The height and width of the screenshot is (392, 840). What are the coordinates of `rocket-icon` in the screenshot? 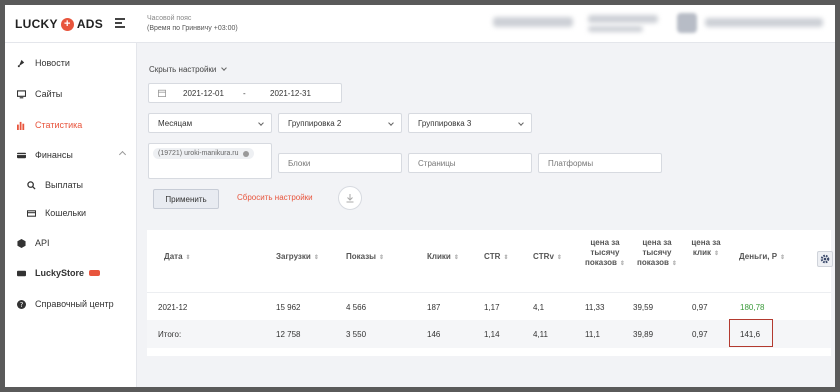 It's located at (21, 63).